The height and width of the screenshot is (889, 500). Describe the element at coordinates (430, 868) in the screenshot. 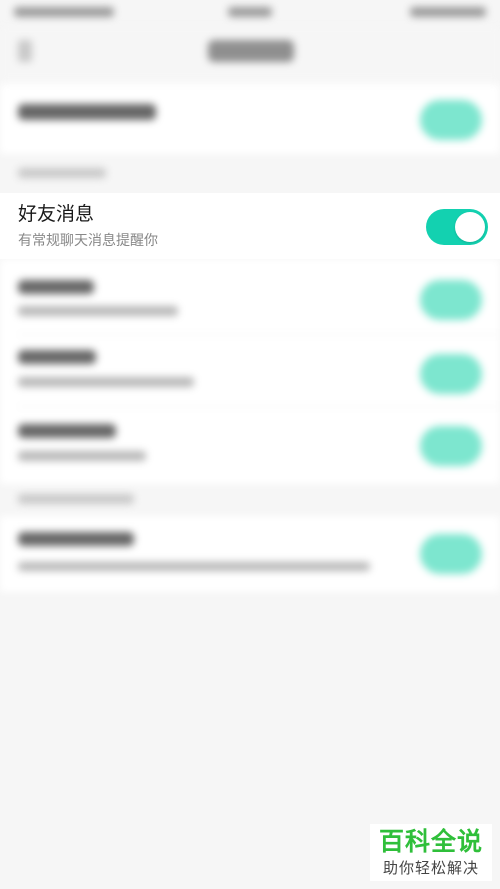

I see `watermark-tagline: 助你轻松解决` at that location.